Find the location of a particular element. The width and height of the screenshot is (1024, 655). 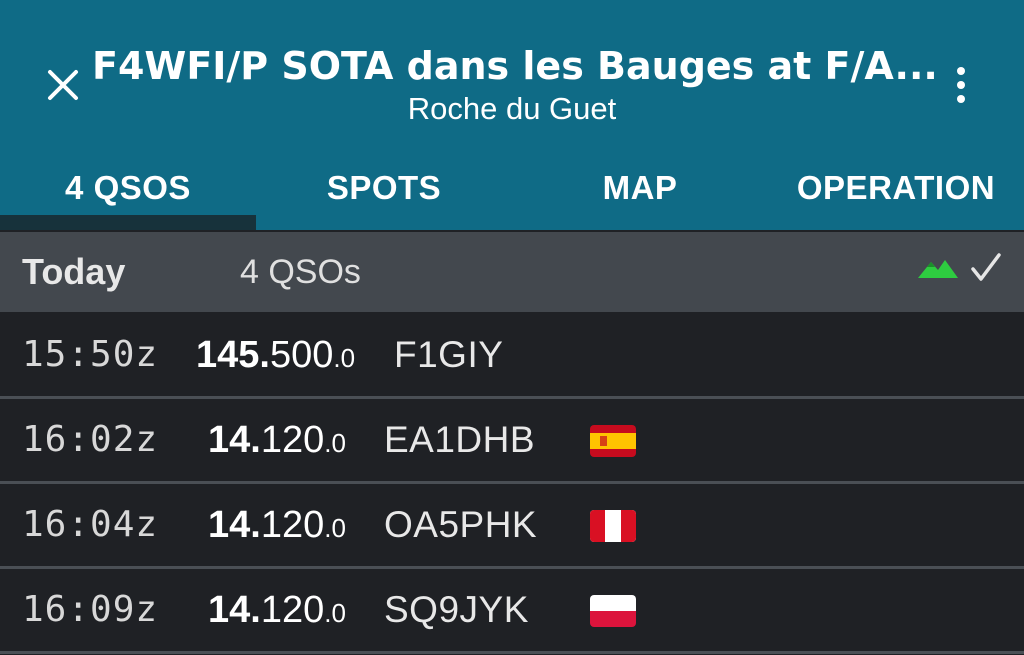

qso-frequency: 145.500.0 is located at coordinates (276, 355).